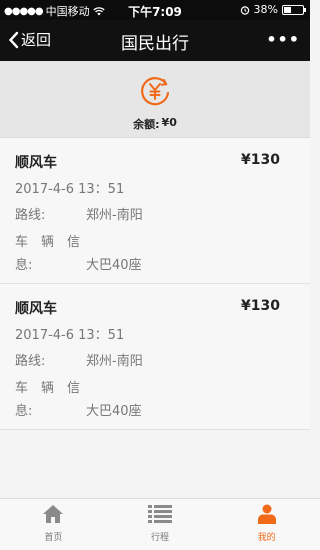  I want to click on nav-bar: 返回 国民出行 •••, so click(155, 40).